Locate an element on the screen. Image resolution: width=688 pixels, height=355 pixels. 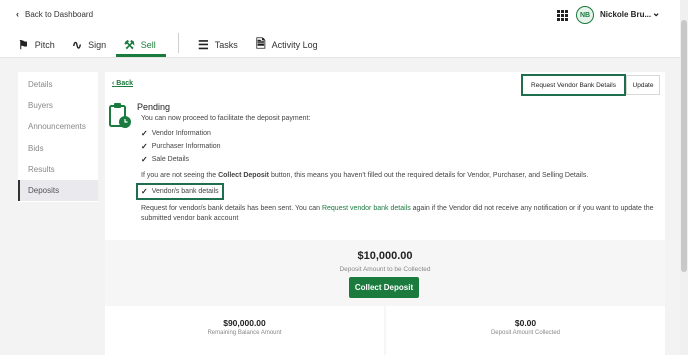
request-vendor-bank-link: Request vendor bank details is located at coordinates (366, 208).